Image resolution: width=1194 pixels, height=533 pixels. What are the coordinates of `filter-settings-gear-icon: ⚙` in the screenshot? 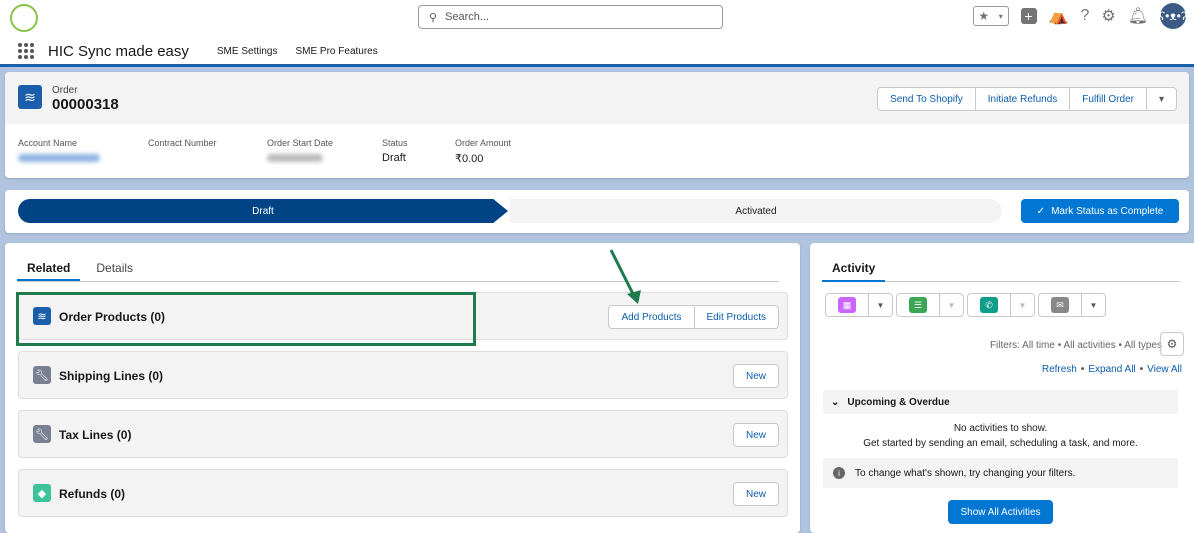 It's located at (1172, 344).